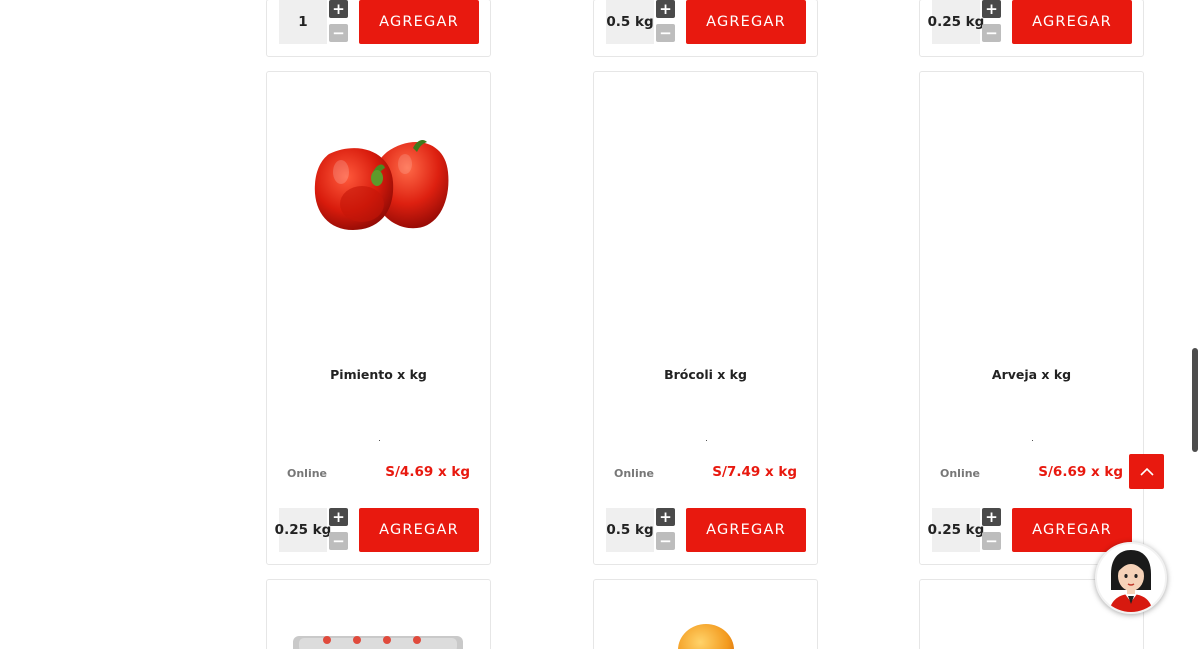  What do you see at coordinates (754, 472) in the screenshot?
I see `product-price: S/7.49 x kg` at bounding box center [754, 472].